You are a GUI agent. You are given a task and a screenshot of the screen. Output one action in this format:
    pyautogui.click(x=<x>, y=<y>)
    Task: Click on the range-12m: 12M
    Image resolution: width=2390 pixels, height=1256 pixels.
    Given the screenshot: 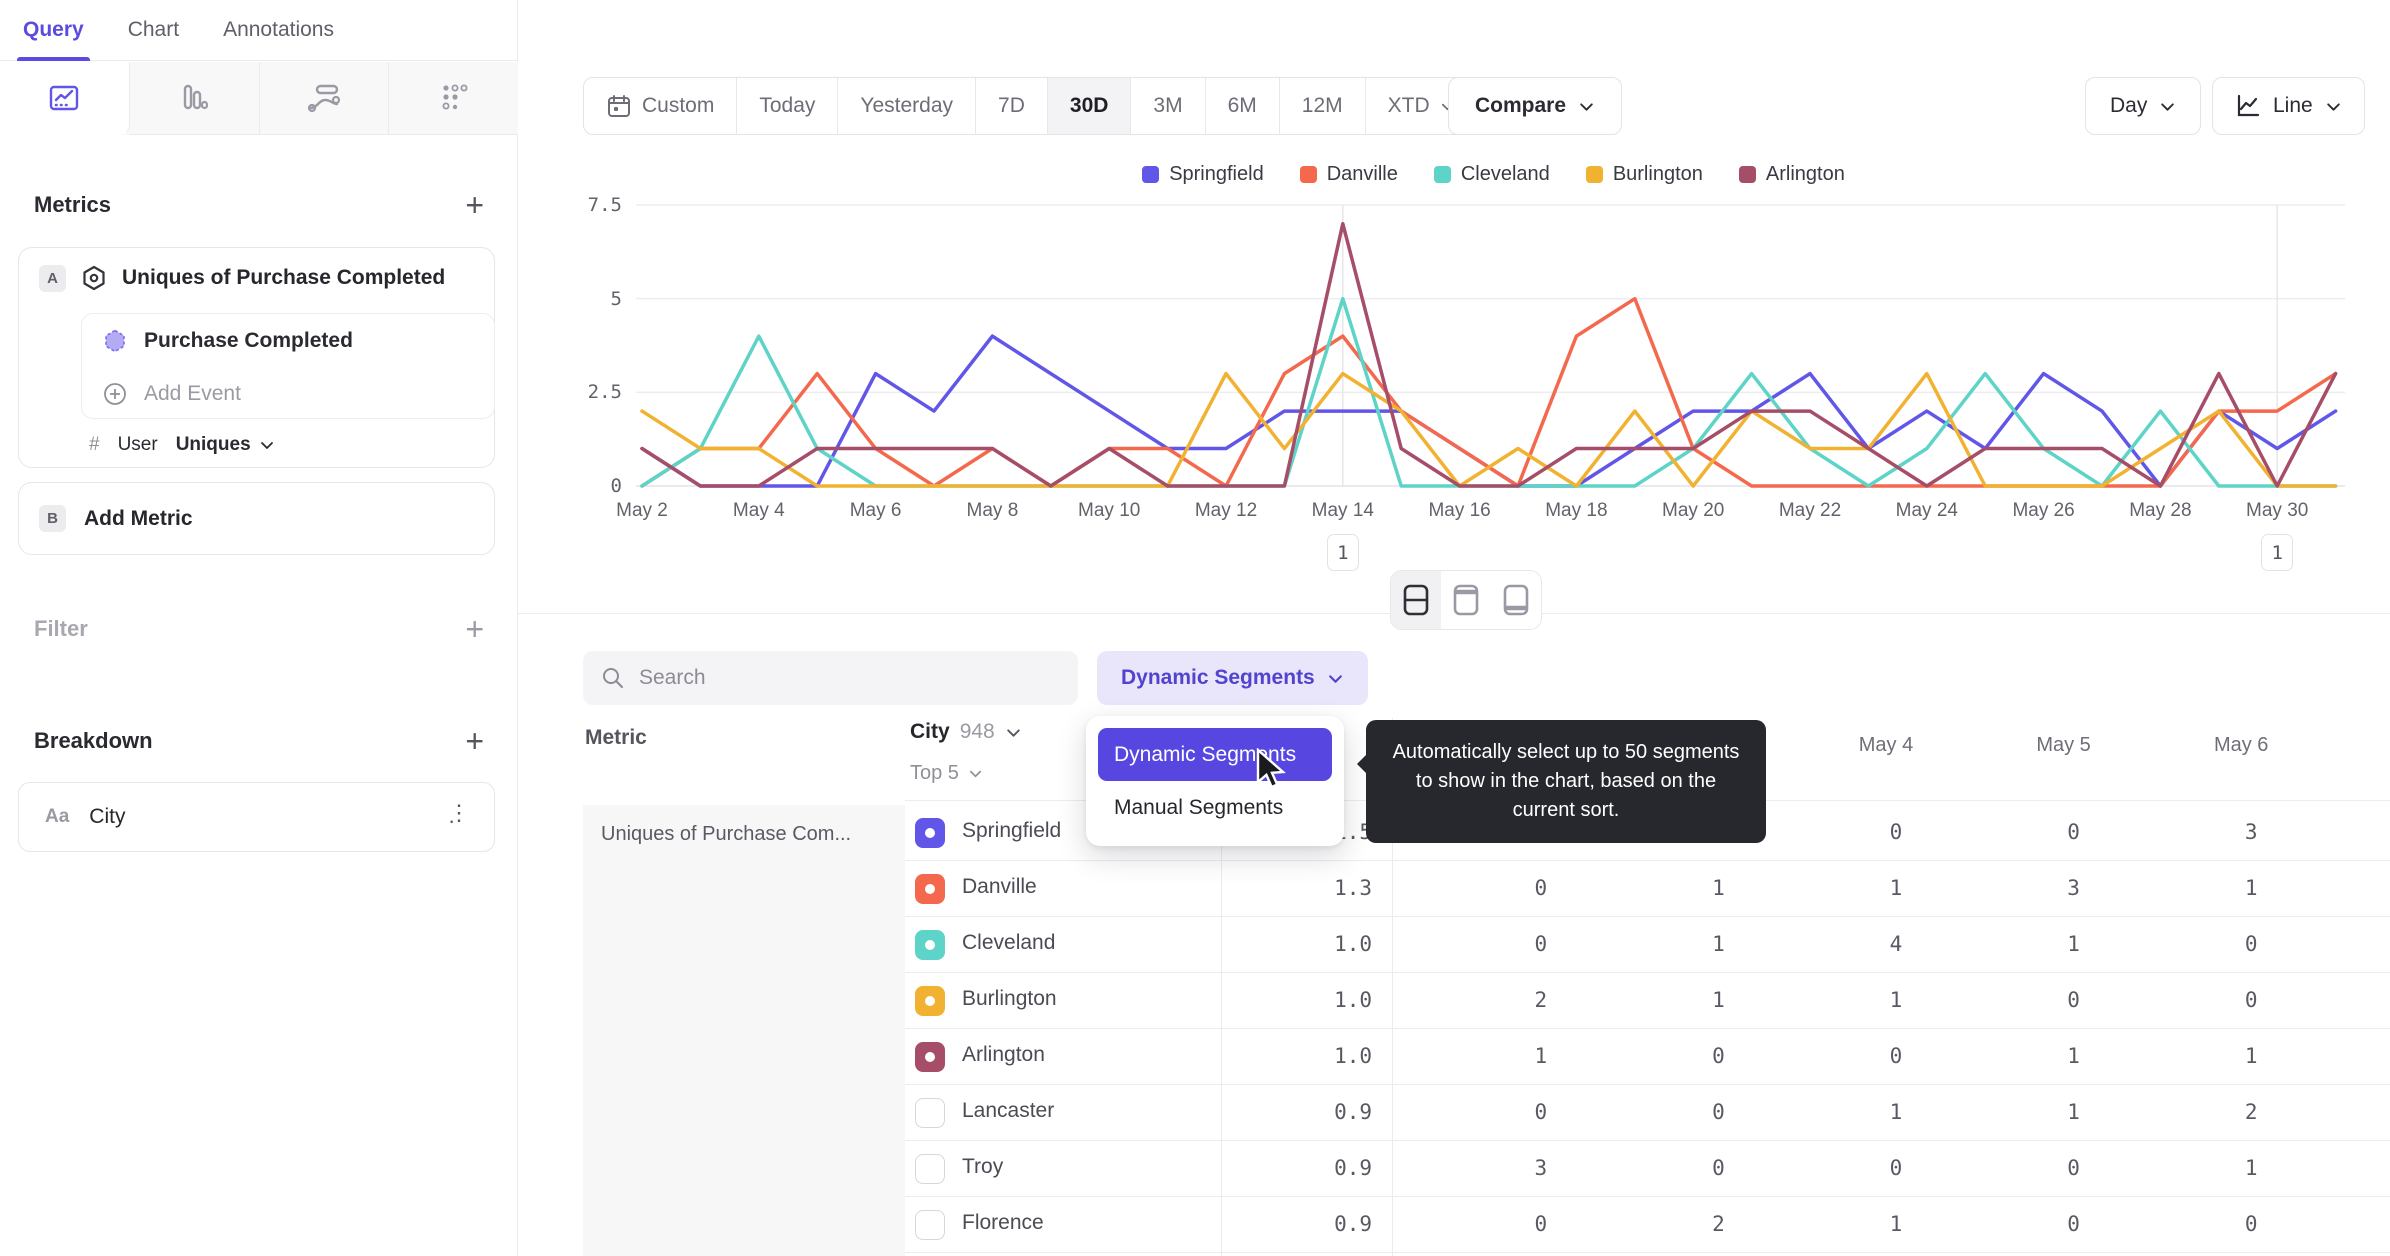 What is the action you would take?
    pyautogui.click(x=1323, y=106)
    